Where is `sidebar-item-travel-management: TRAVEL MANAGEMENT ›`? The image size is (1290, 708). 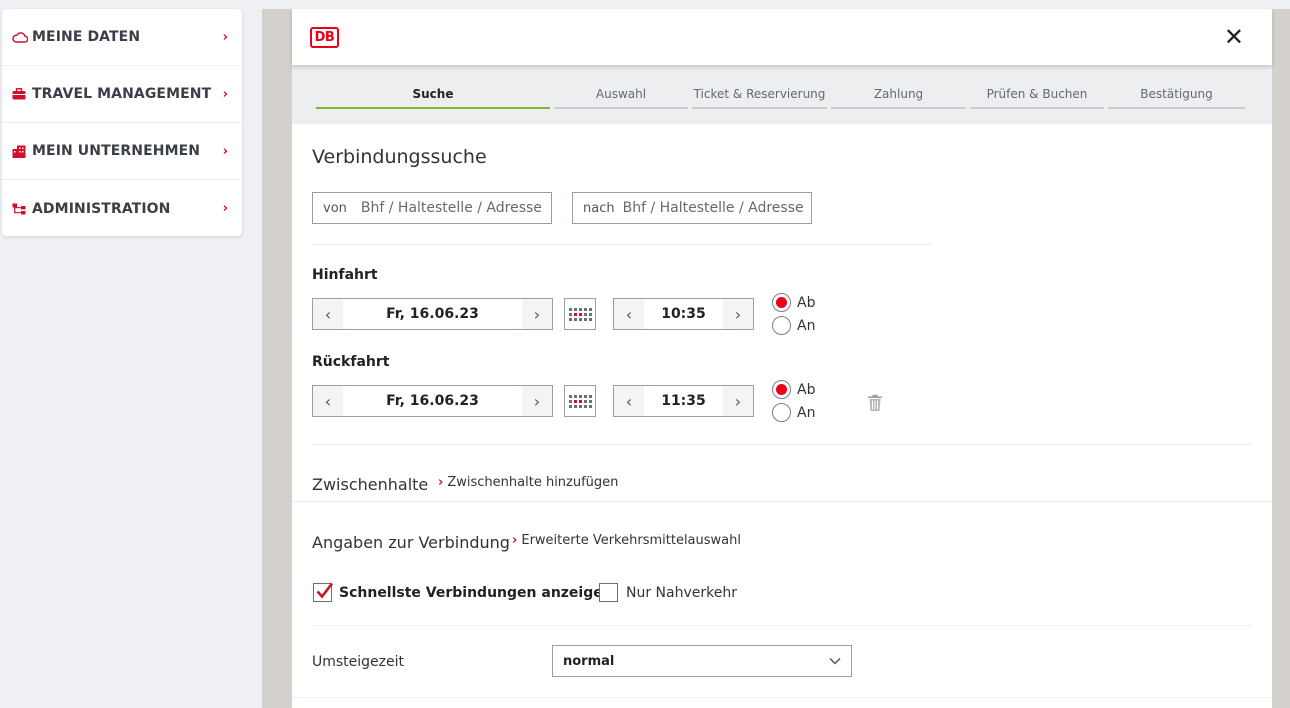
sidebar-item-travel-management: TRAVEL MANAGEMENT › is located at coordinates (122, 94).